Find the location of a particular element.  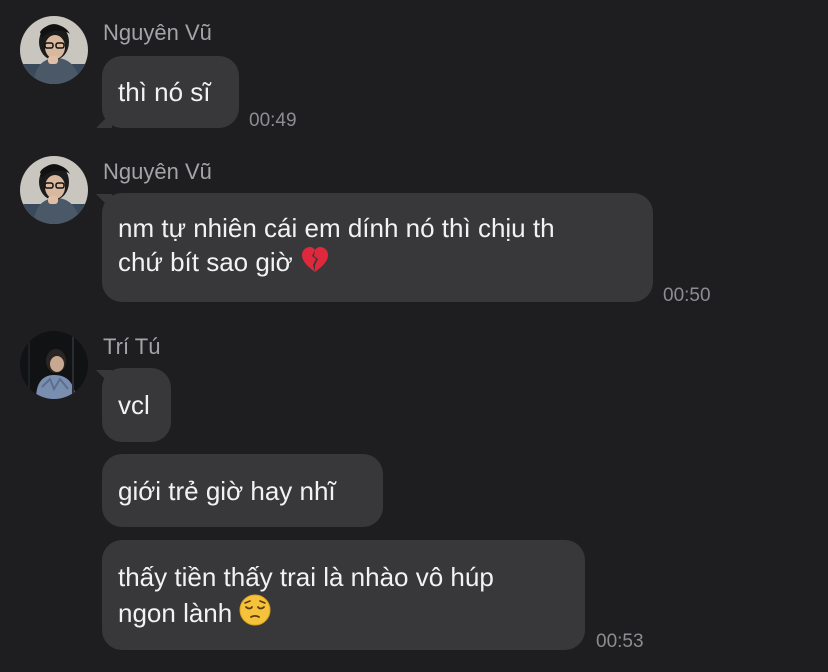

message-text: giới trẻ giờ hay nhĩ is located at coordinates (227, 491).